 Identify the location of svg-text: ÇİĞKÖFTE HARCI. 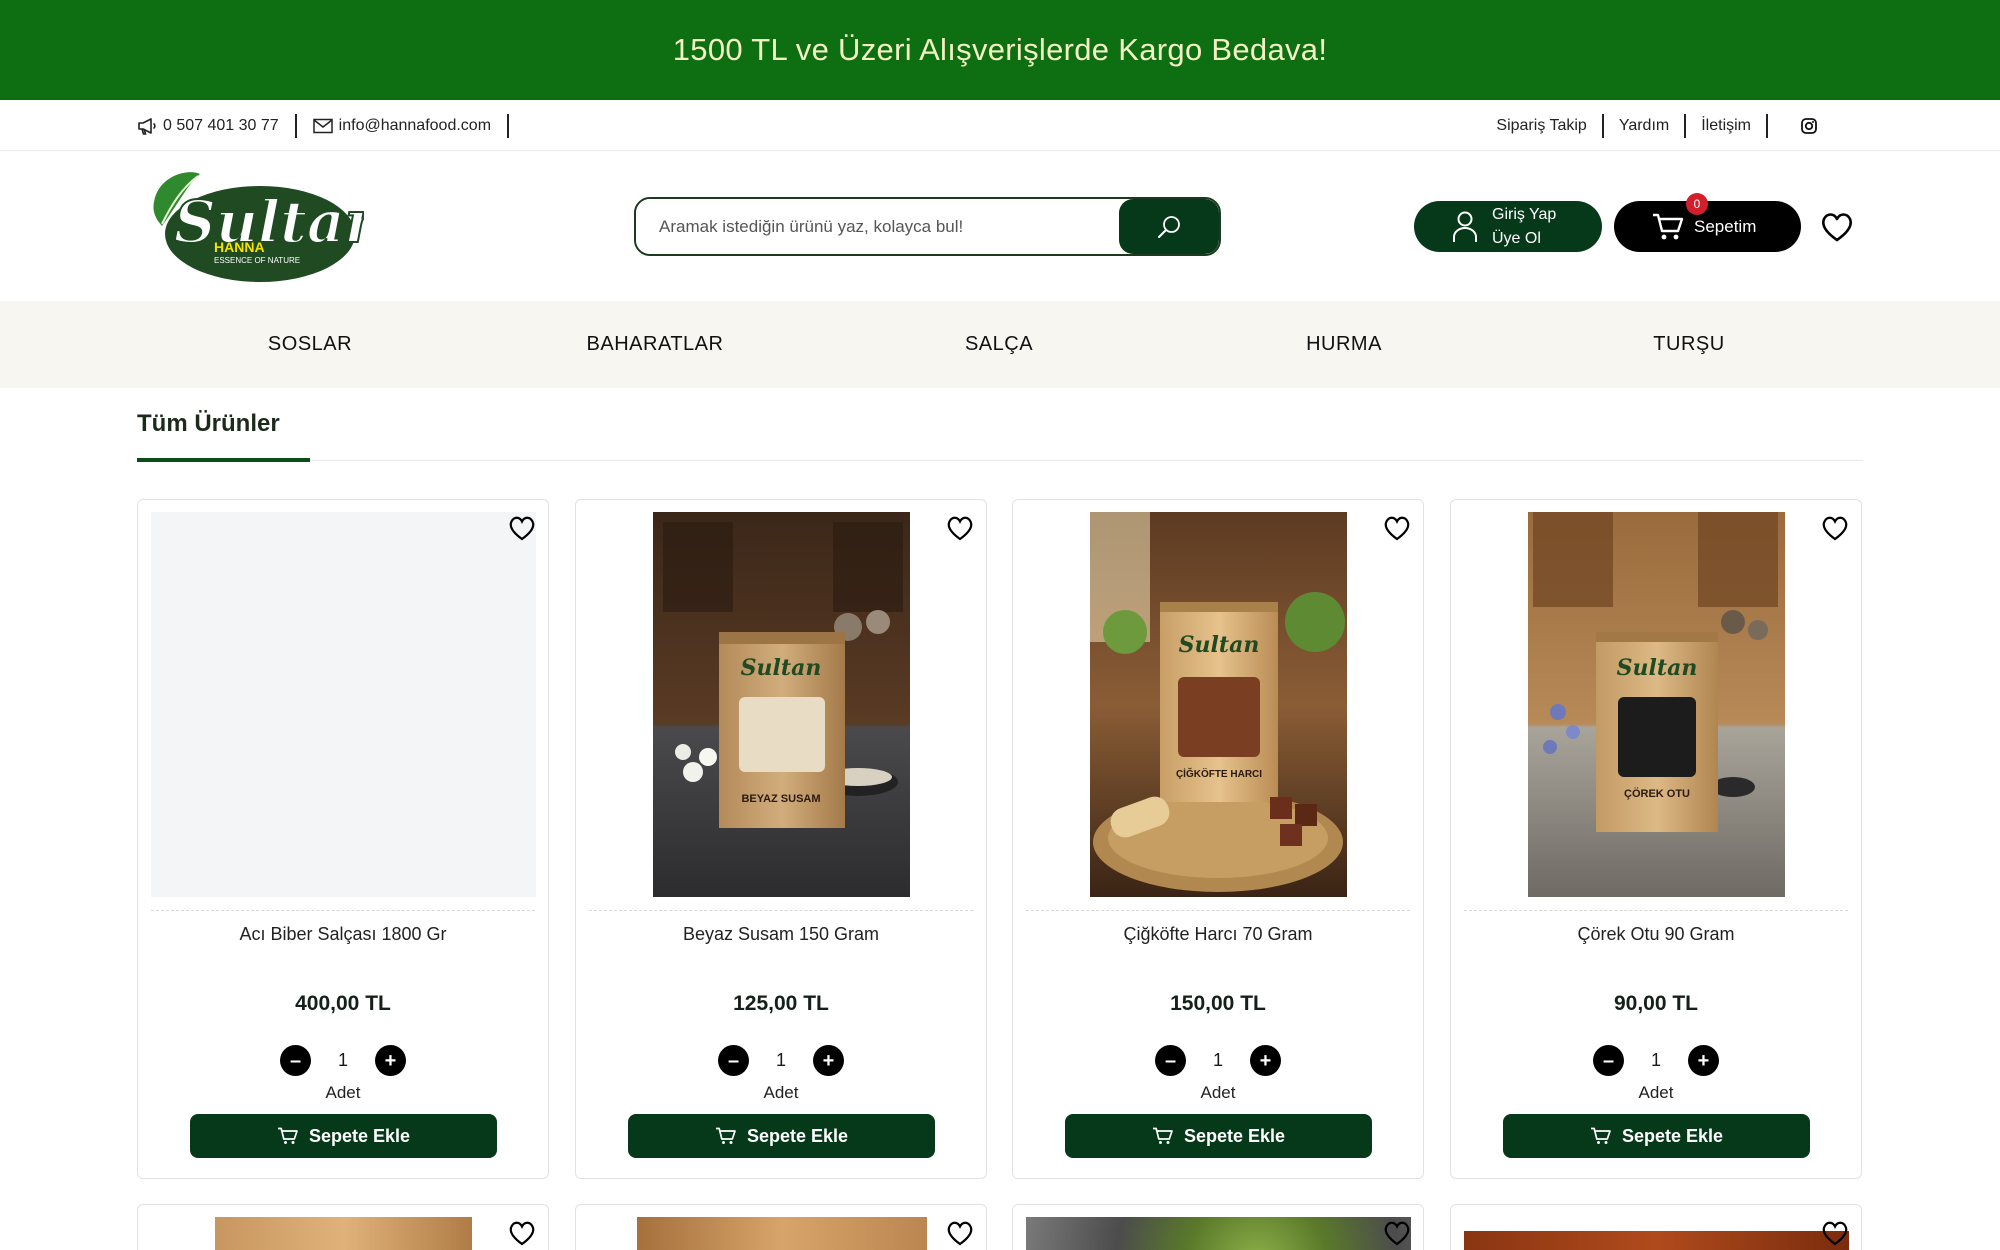
(1219, 773).